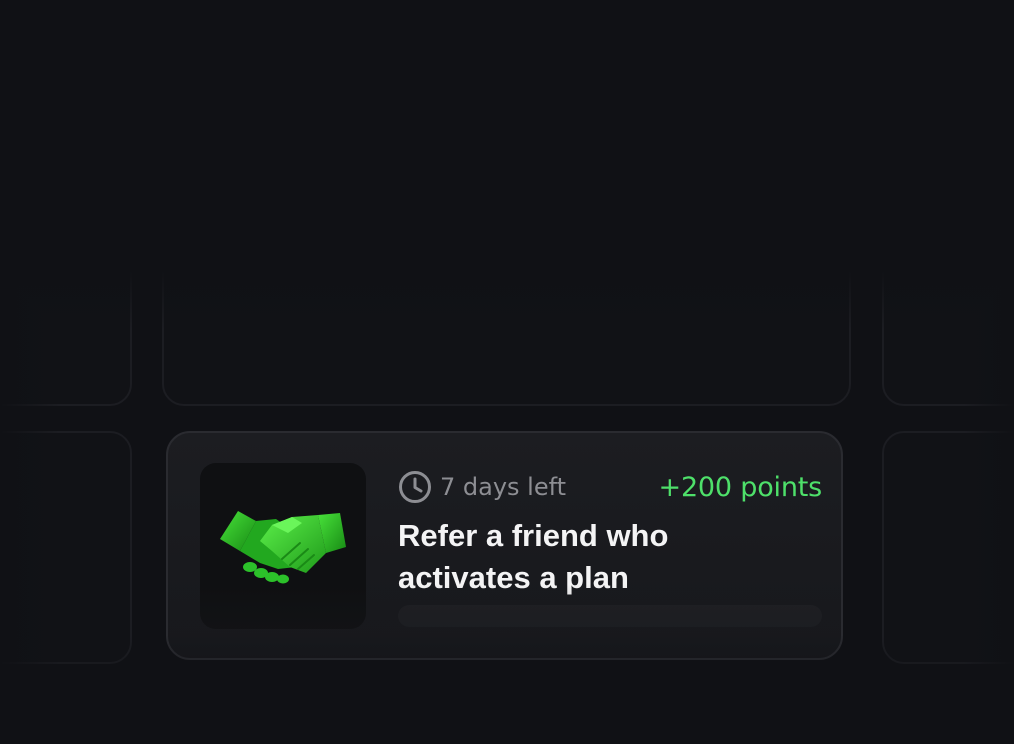  I want to click on task-title: Refer a friend who activates a plan, so click(533, 556).